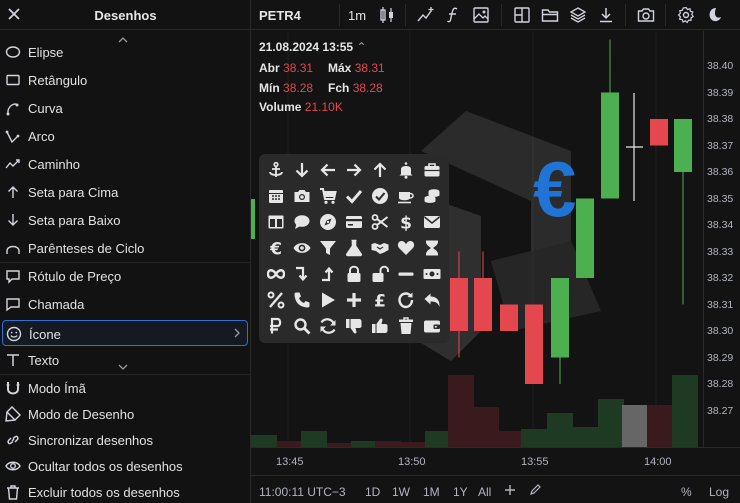  I want to click on unlock-icon, so click(380, 274).